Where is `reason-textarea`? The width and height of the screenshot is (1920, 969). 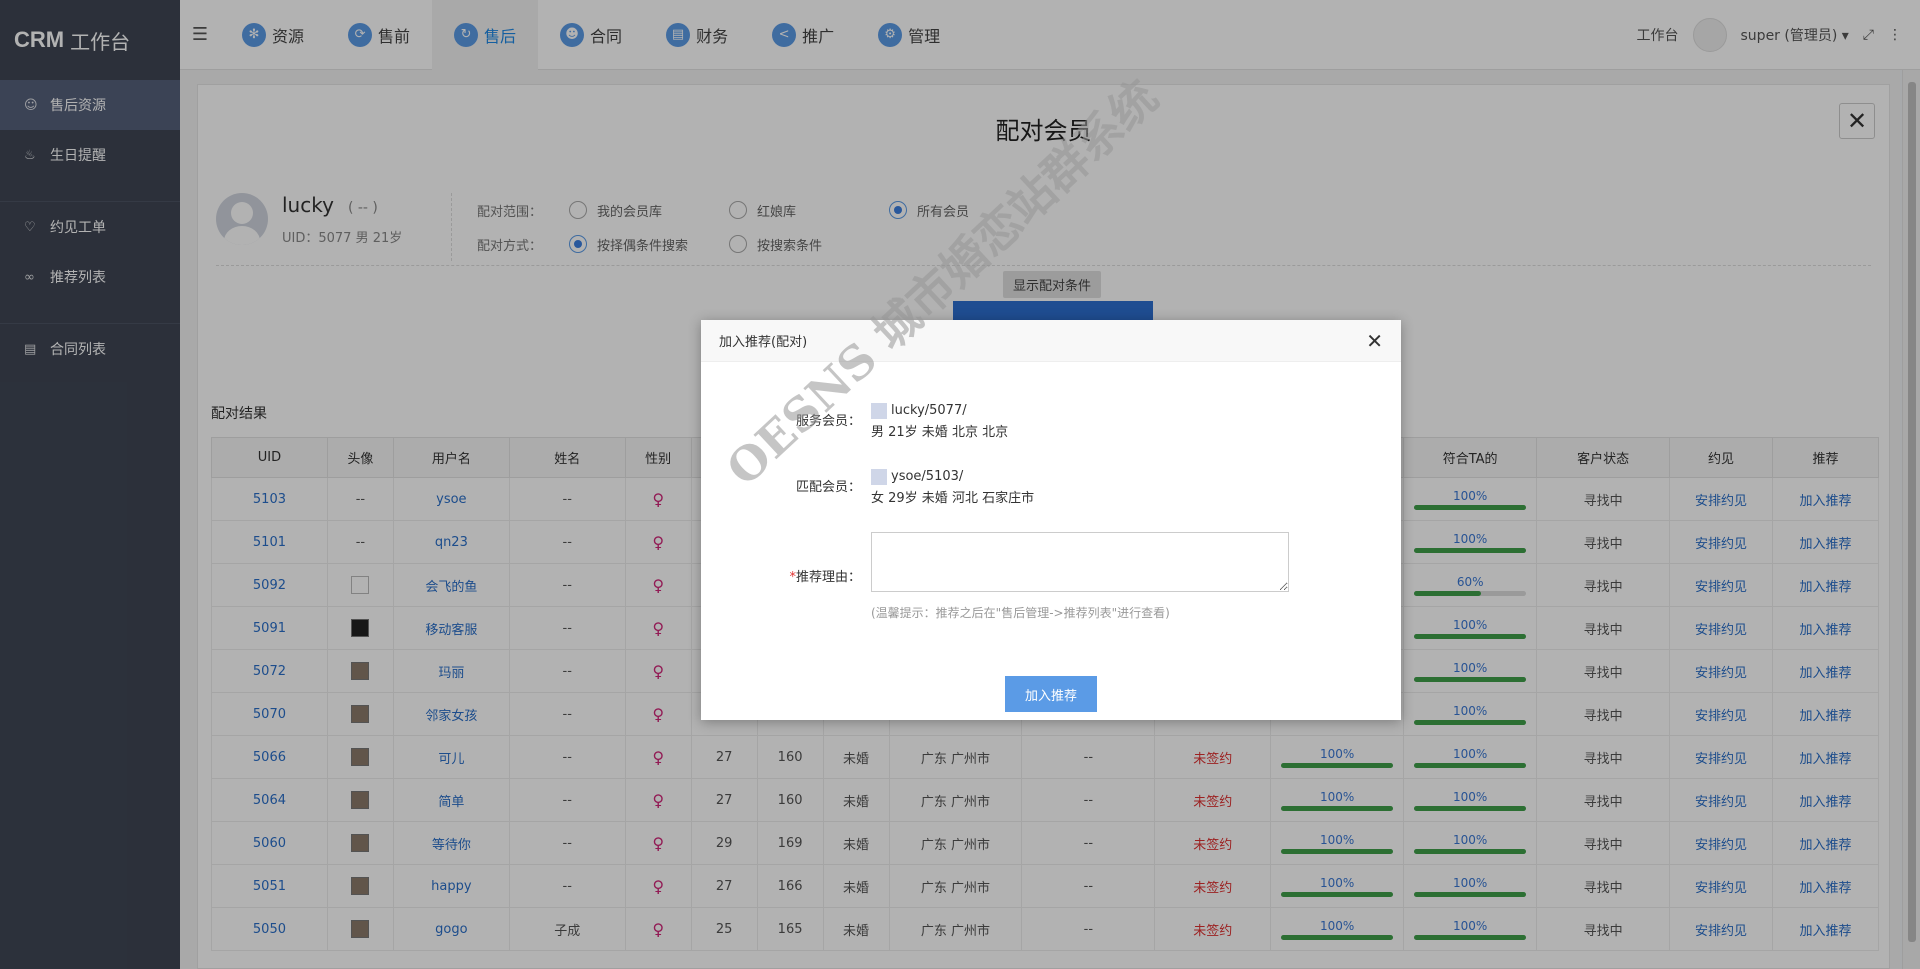
reason-textarea is located at coordinates (1080, 562).